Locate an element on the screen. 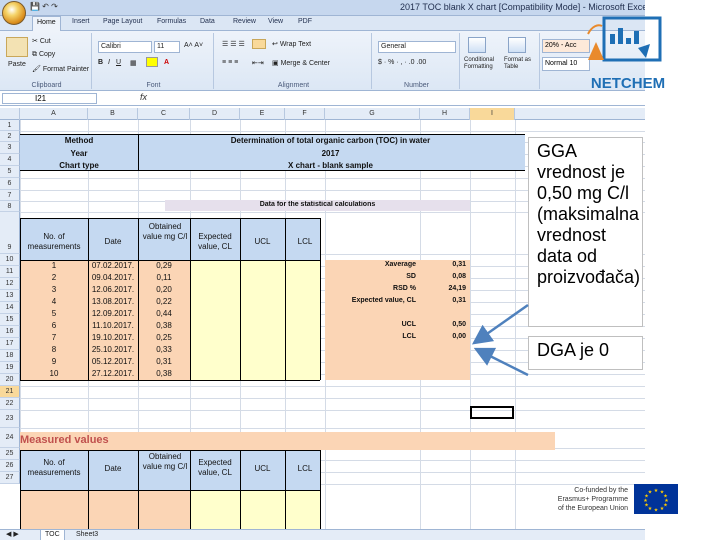 This screenshot has width=720, height=540. row-header: 8 is located at coordinates (10, 206).